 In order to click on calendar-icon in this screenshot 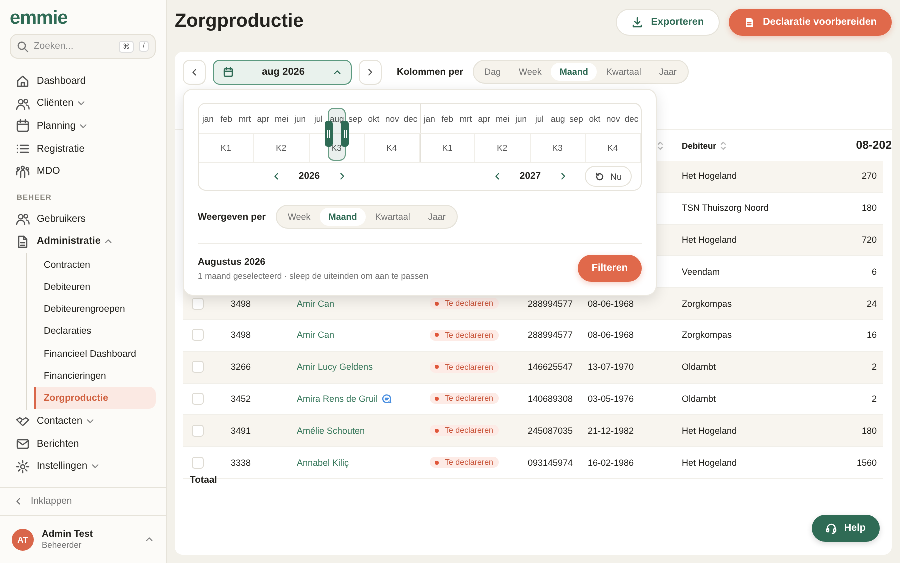, I will do `click(23, 126)`.